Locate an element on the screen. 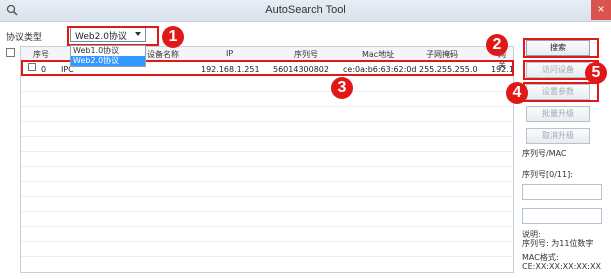 Image resolution: width=611 pixels, height=279 pixels. column-device-name: 设备名称 is located at coordinates (163, 54).